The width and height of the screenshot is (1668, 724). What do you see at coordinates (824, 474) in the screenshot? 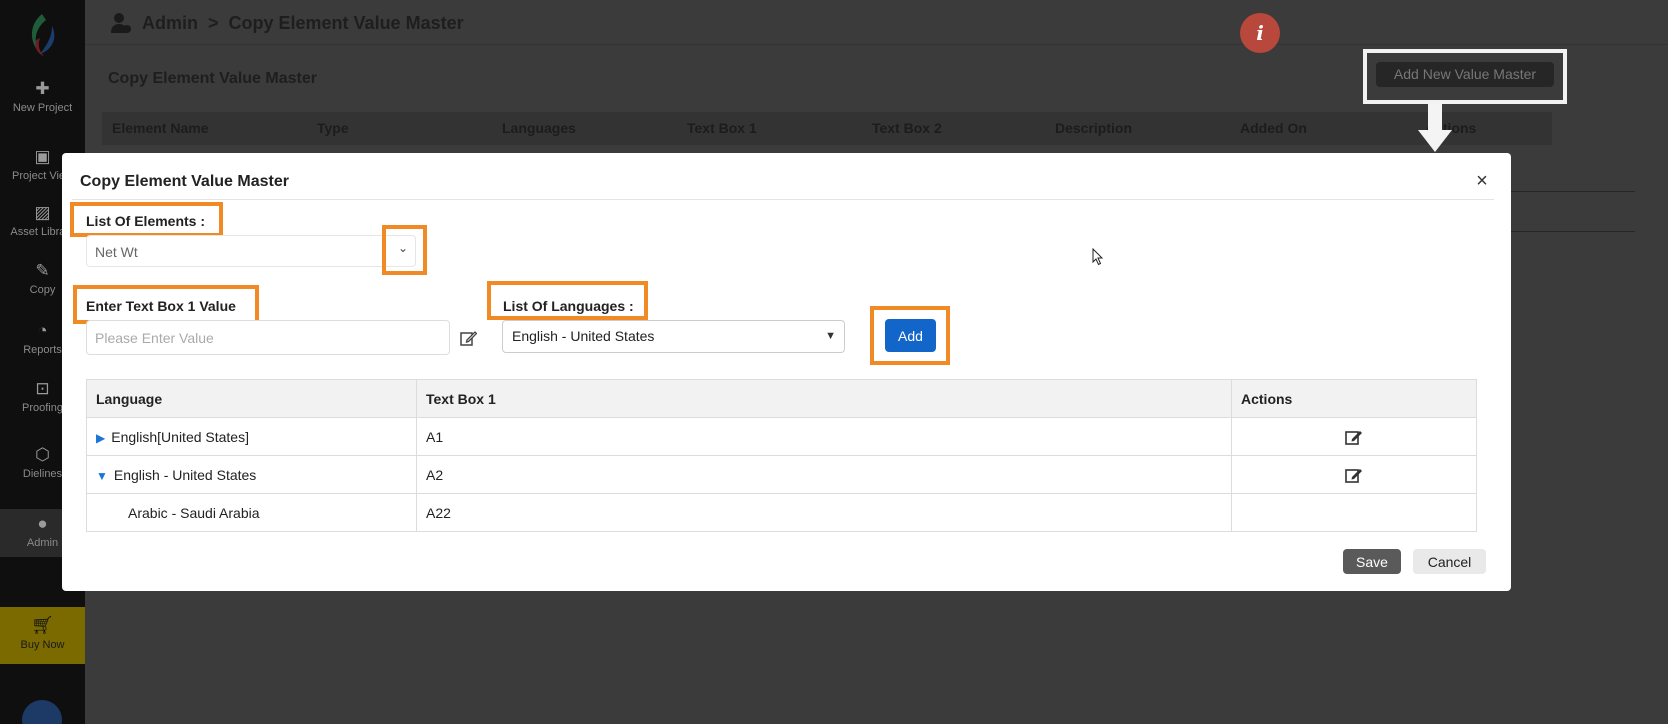
I see `value-cell: A2` at bounding box center [824, 474].